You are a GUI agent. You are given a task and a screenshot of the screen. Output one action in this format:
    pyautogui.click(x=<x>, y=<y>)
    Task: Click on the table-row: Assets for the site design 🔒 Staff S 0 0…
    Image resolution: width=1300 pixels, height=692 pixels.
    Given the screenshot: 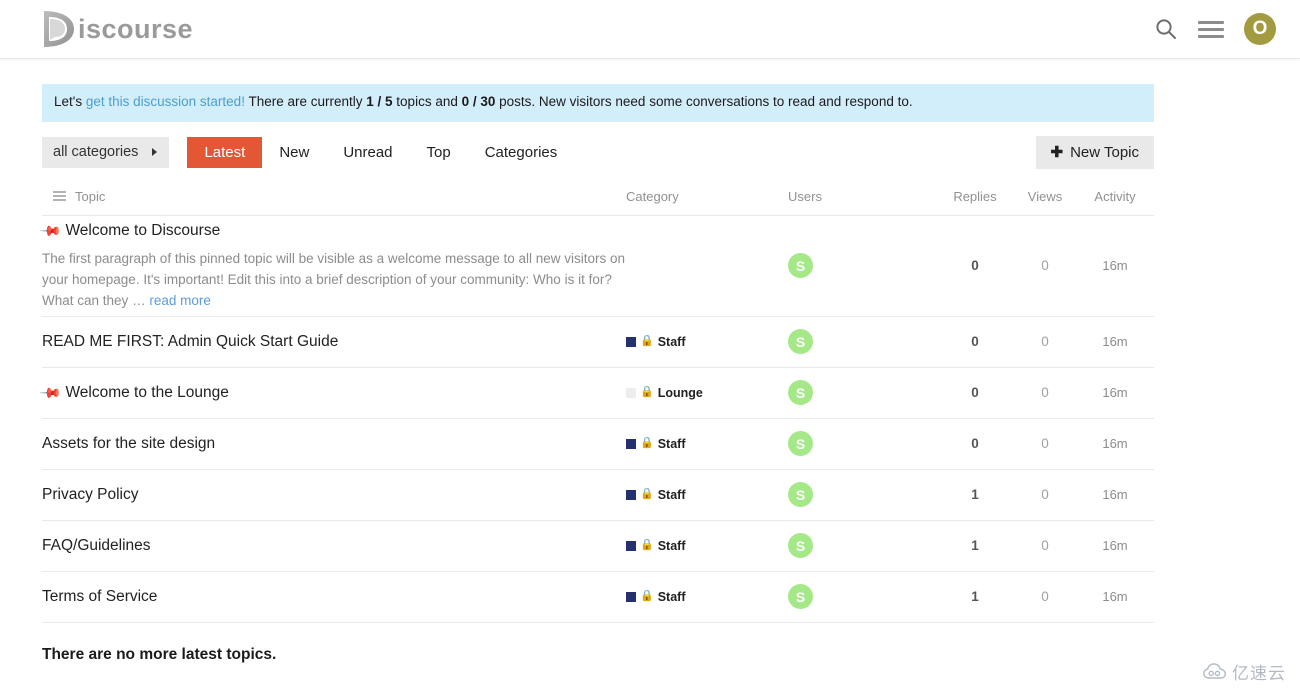 What is the action you would take?
    pyautogui.click(x=598, y=444)
    